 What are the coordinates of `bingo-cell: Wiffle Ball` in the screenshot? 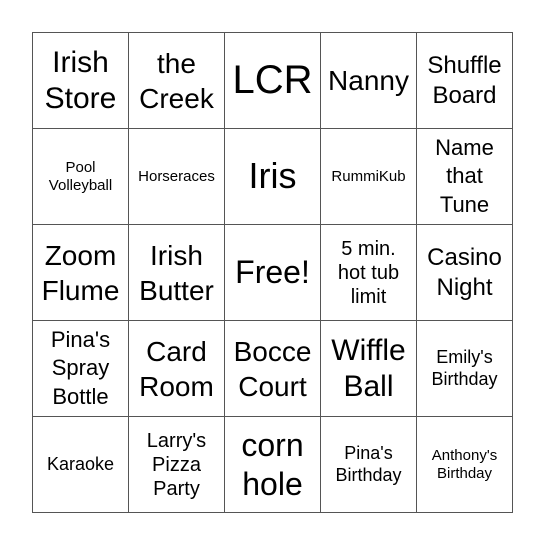 It's located at (368, 368).